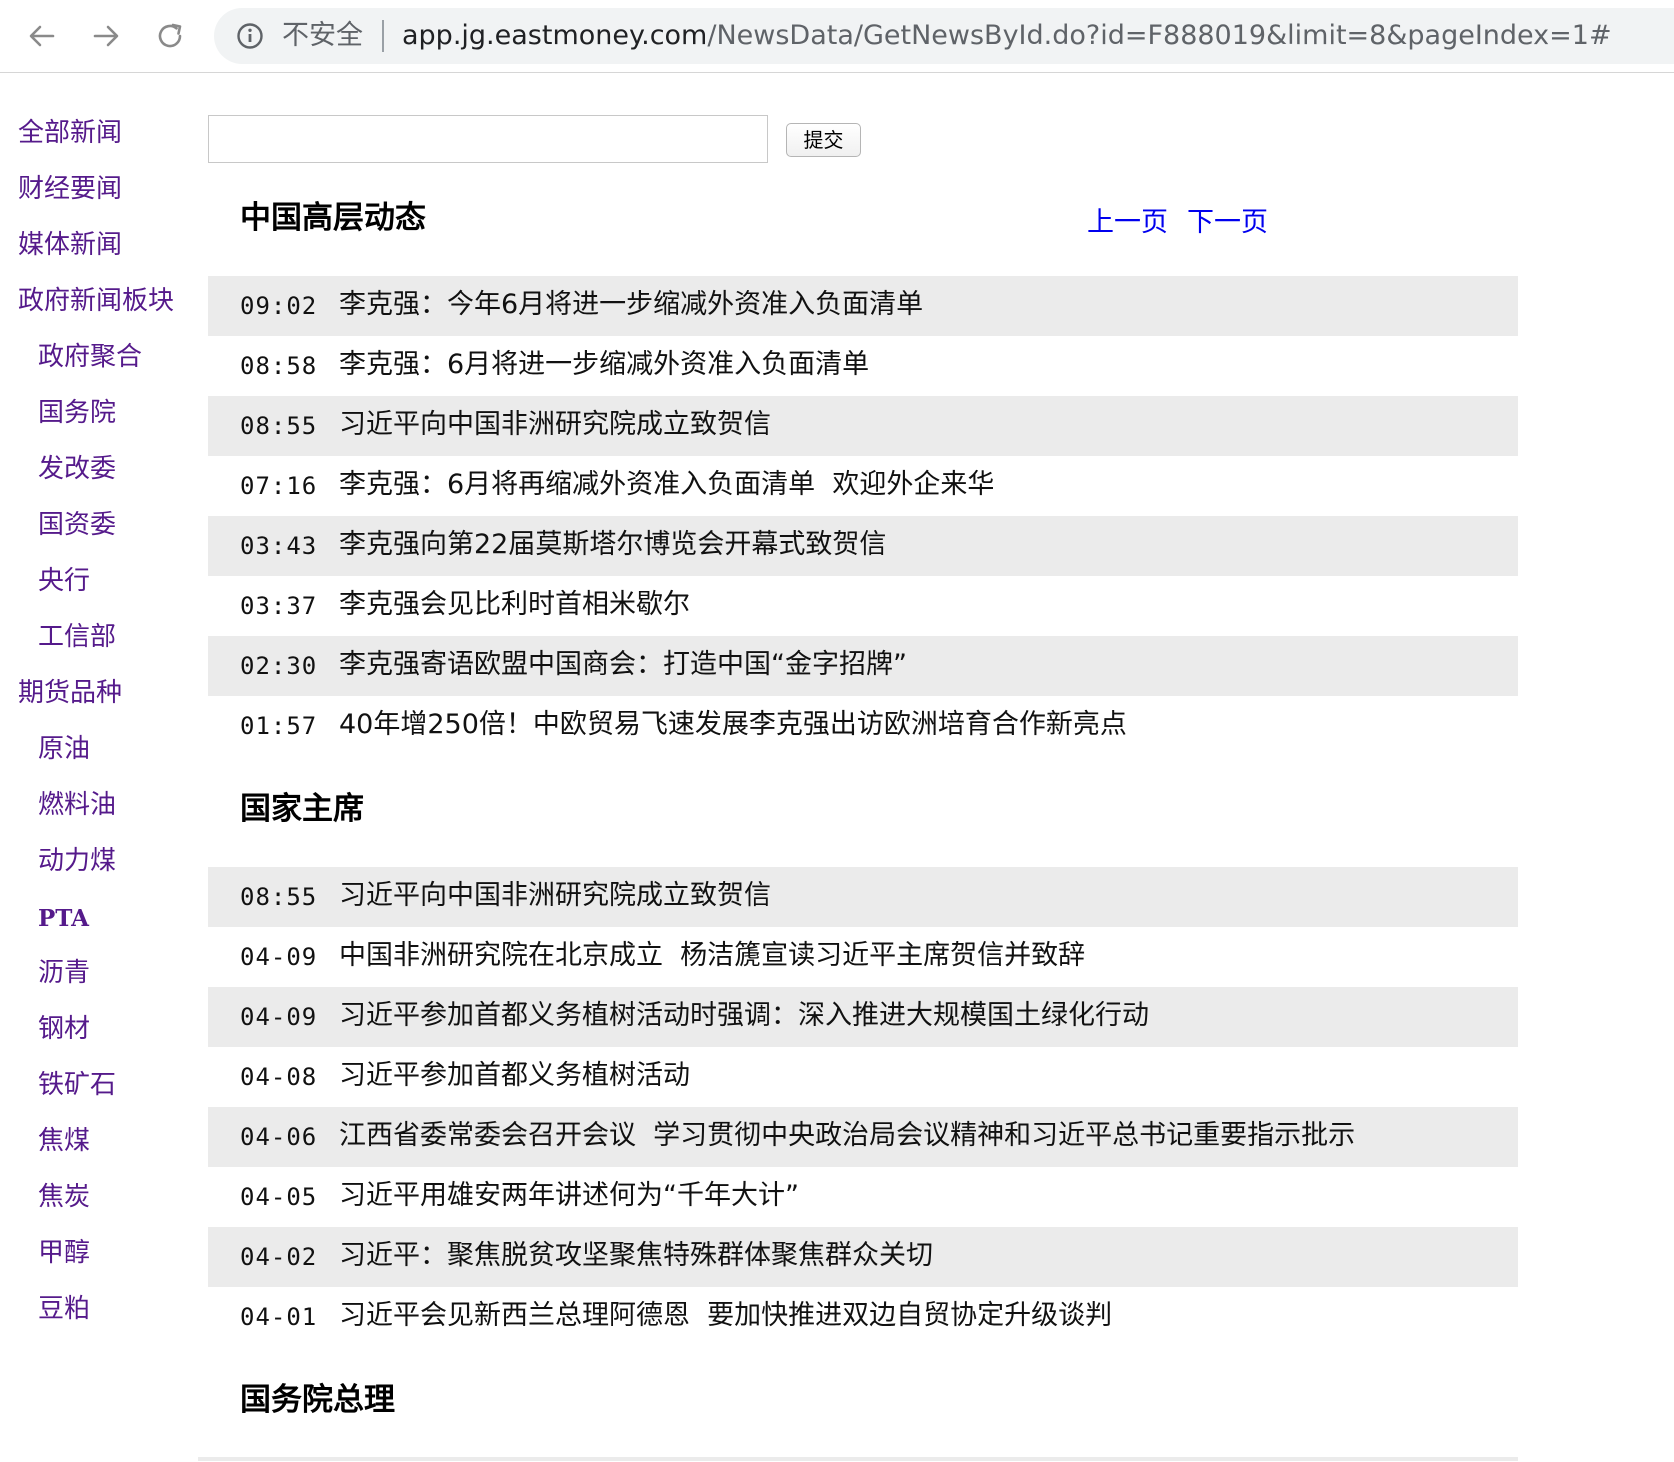  Describe the element at coordinates (250, 36) in the screenshot. I see `info-icon` at that location.